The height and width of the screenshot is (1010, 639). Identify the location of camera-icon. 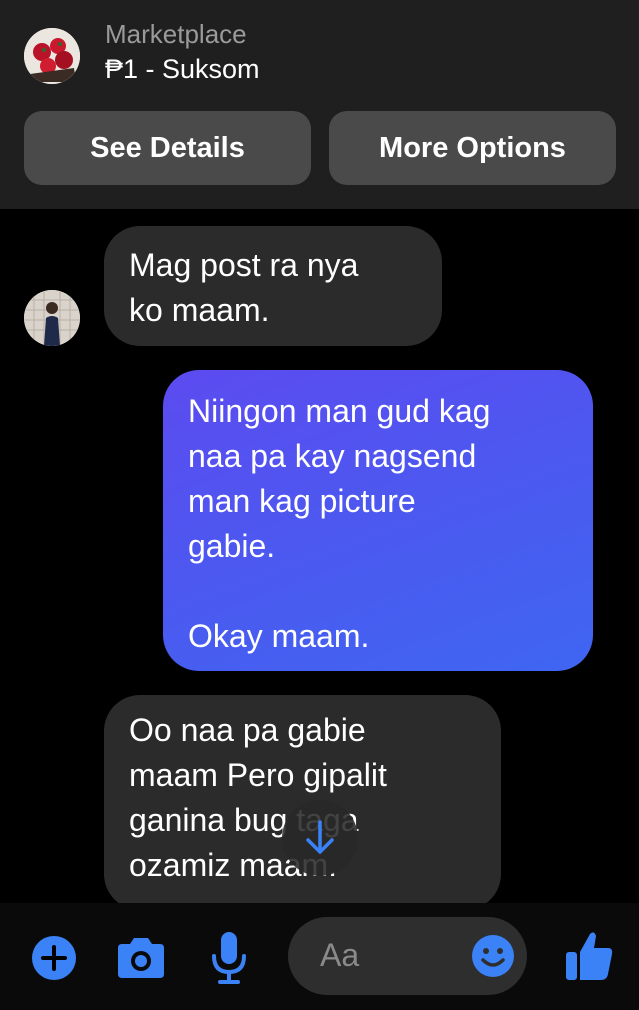
(141, 958).